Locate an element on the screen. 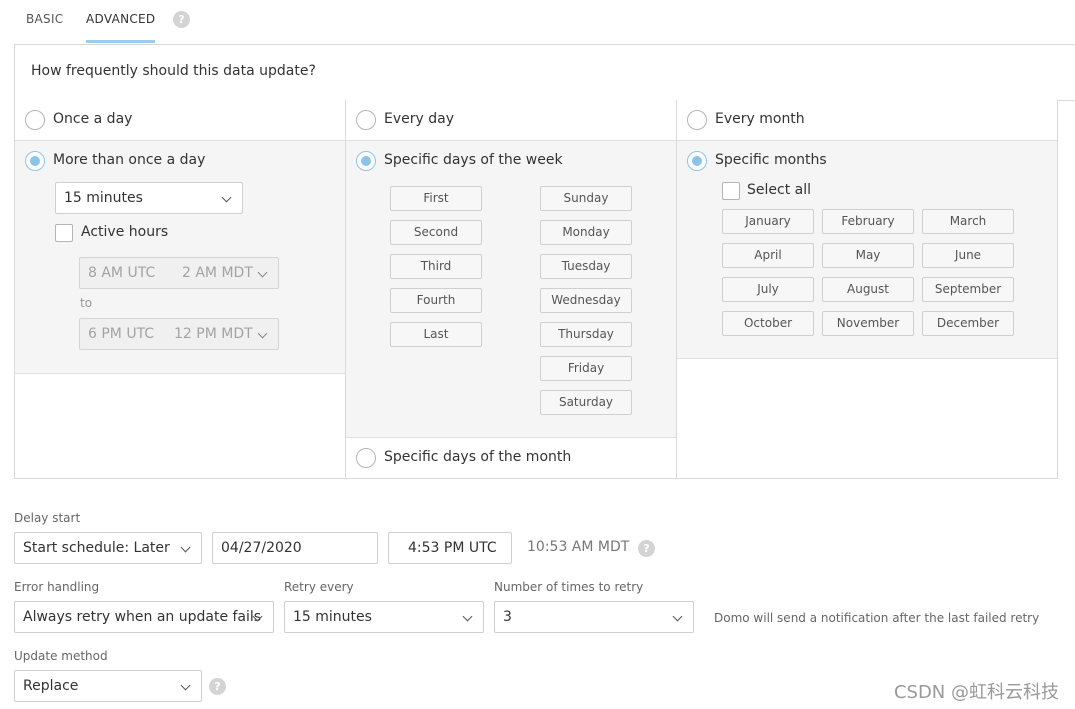  month-april: April is located at coordinates (768, 255).